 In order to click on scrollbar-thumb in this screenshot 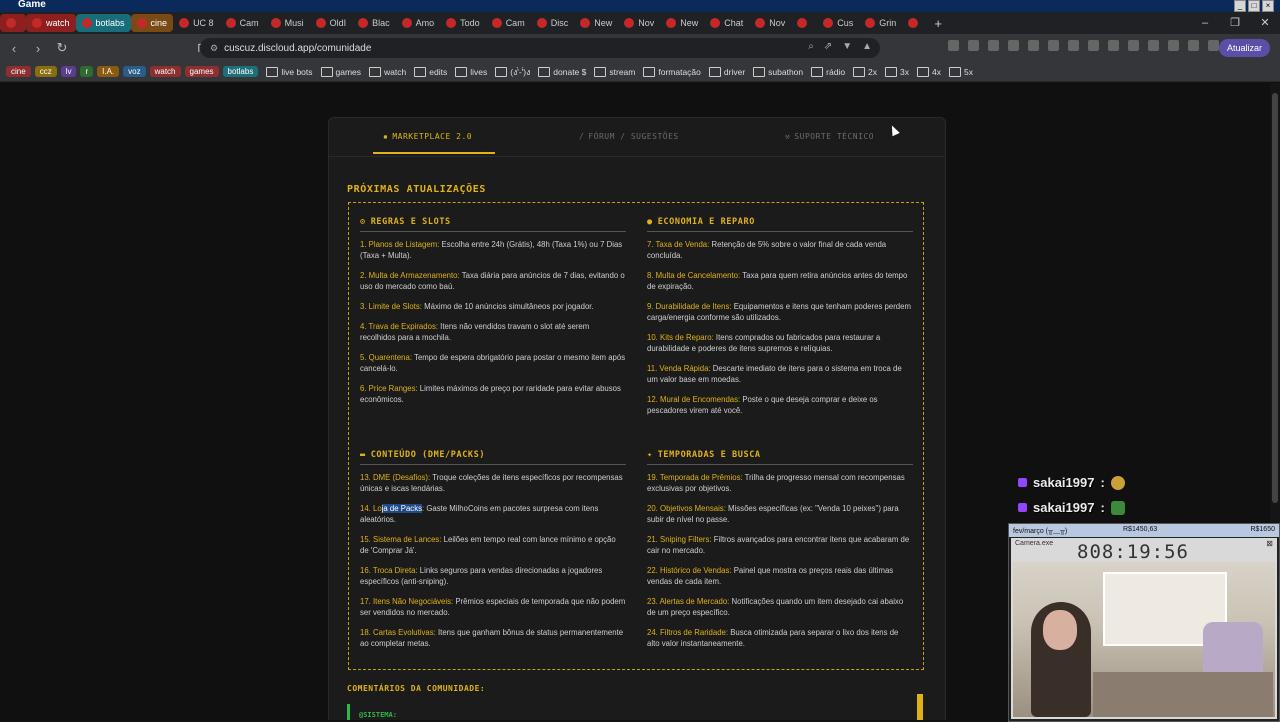, I will do `click(1275, 298)`.